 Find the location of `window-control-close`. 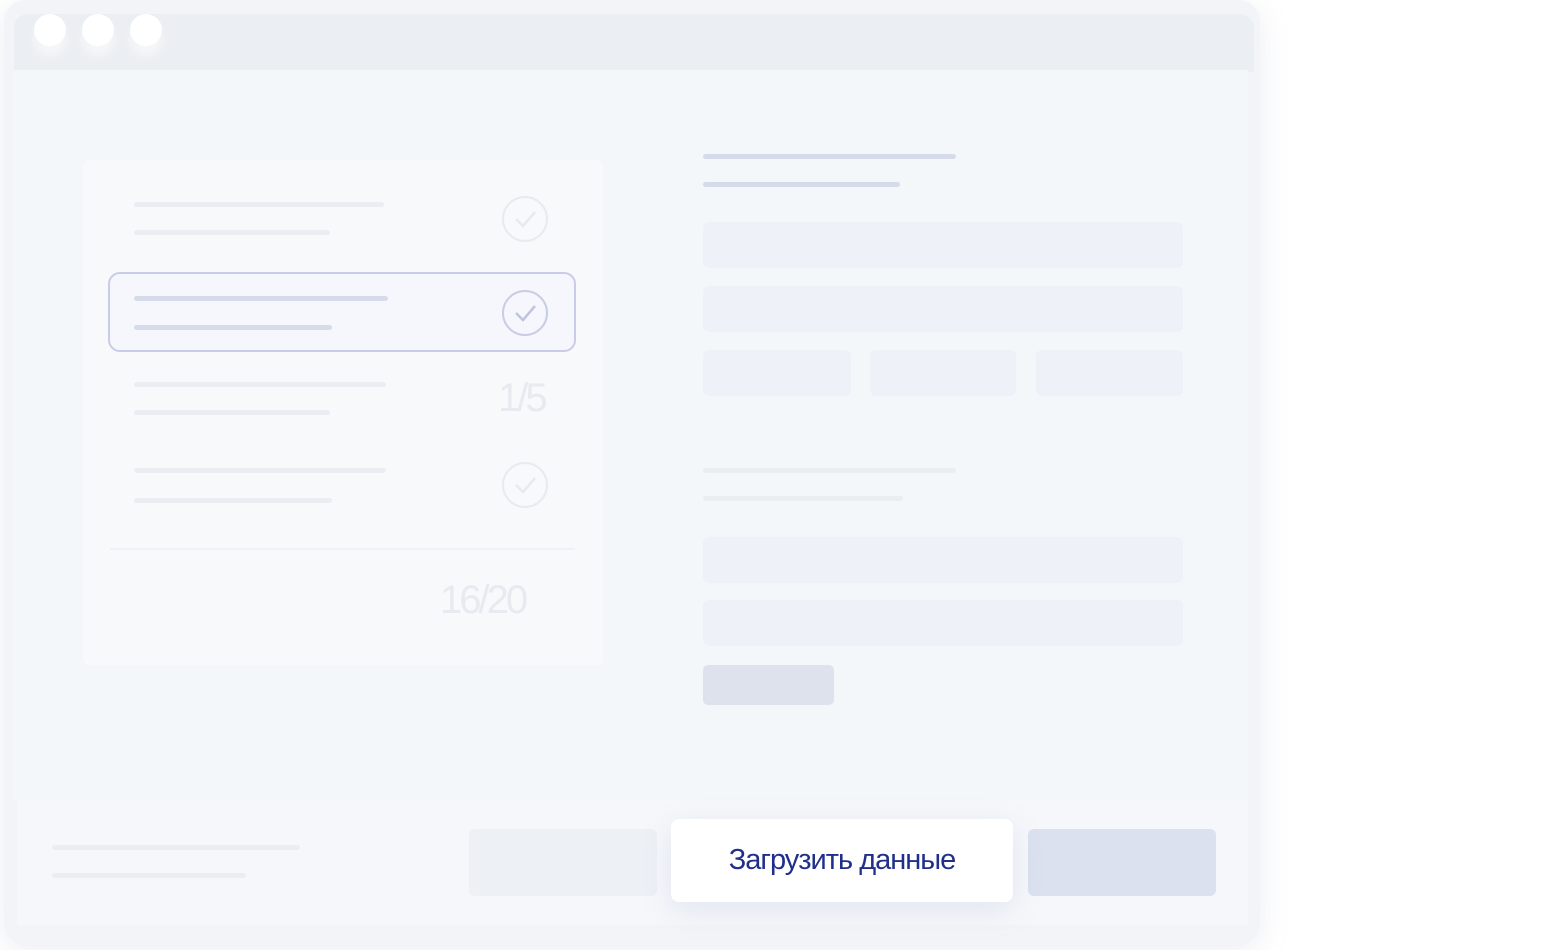

window-control-close is located at coordinates (50, 30).